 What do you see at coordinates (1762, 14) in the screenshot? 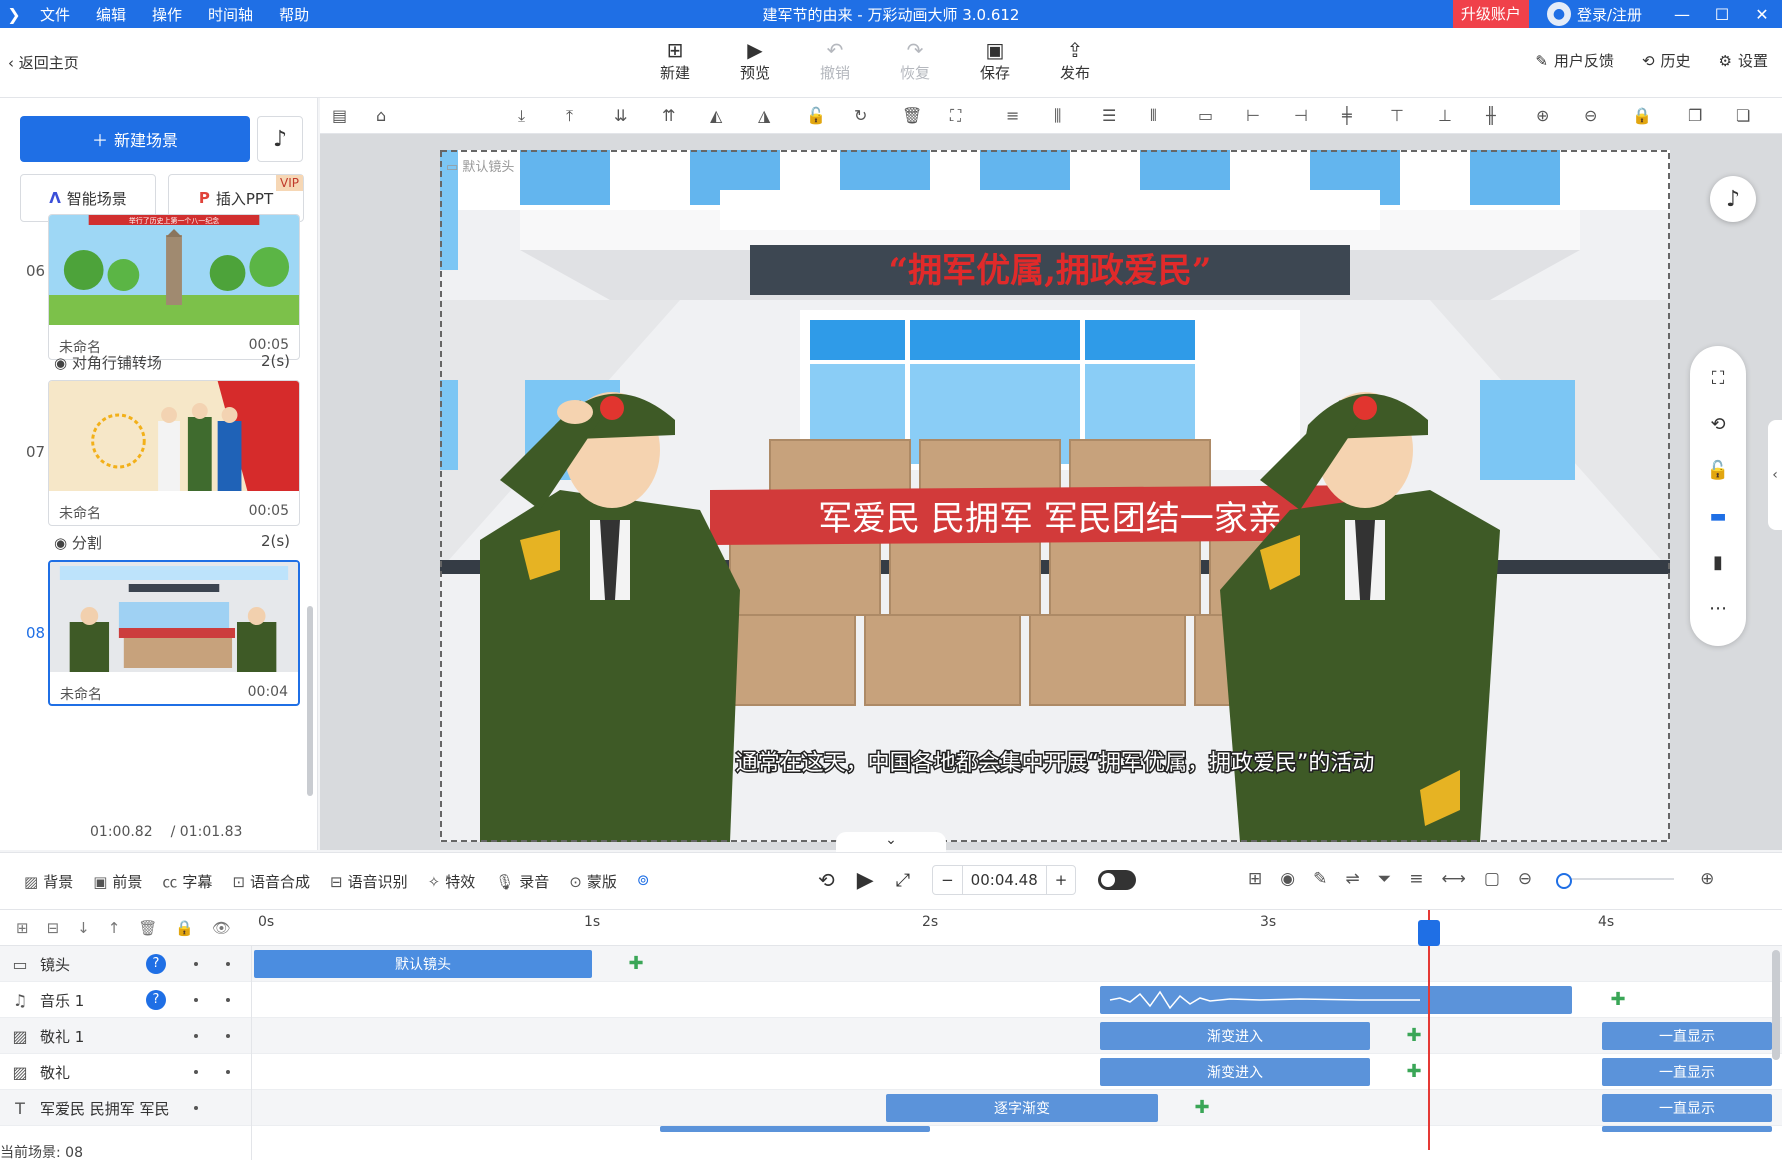
I see `close-icon: ✕` at bounding box center [1762, 14].